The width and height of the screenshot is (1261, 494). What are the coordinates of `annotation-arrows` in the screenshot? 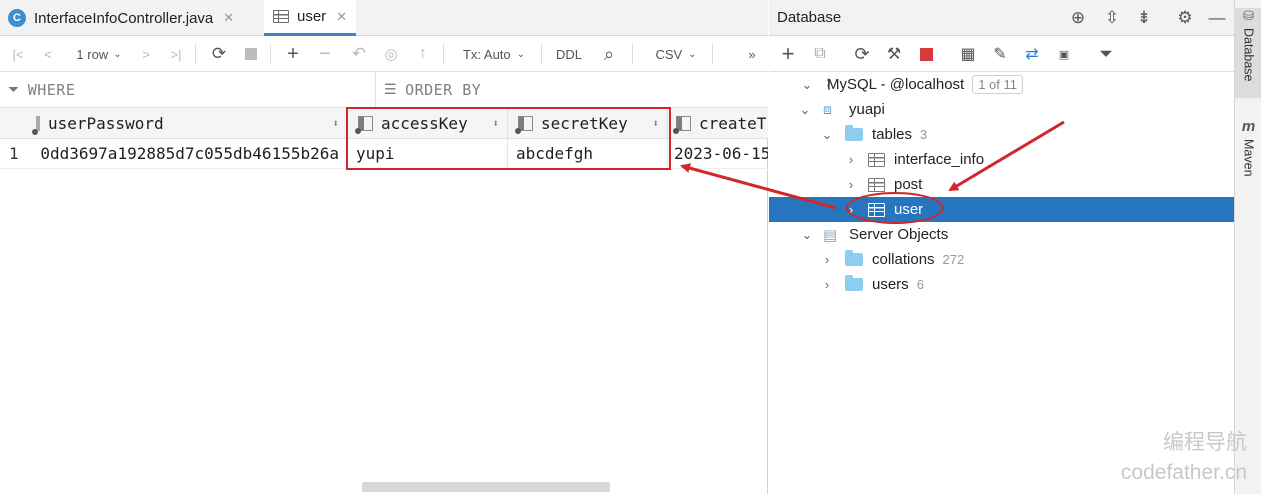 It's located at (872, 165).